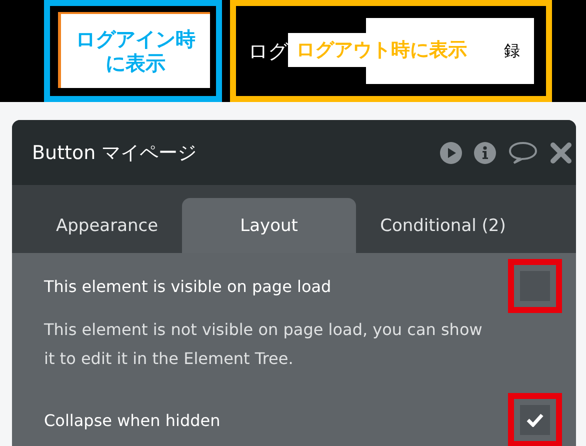  What do you see at coordinates (443, 225) in the screenshot?
I see `tab: Conditional (2)` at bounding box center [443, 225].